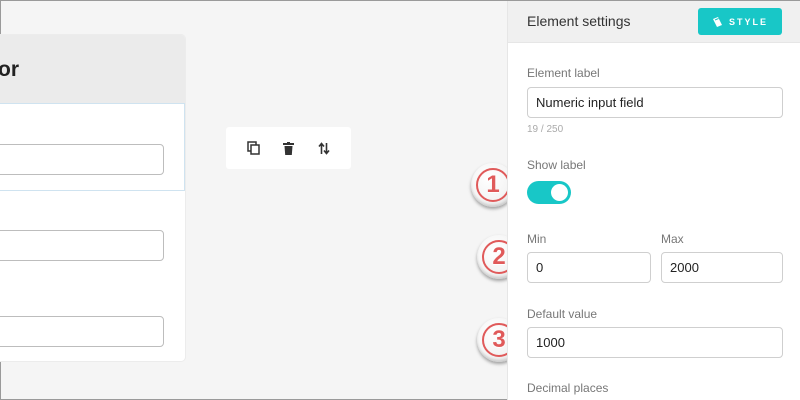 The width and height of the screenshot is (800, 400). What do you see at coordinates (579, 21) in the screenshot?
I see `panel-title: Element settings` at bounding box center [579, 21].